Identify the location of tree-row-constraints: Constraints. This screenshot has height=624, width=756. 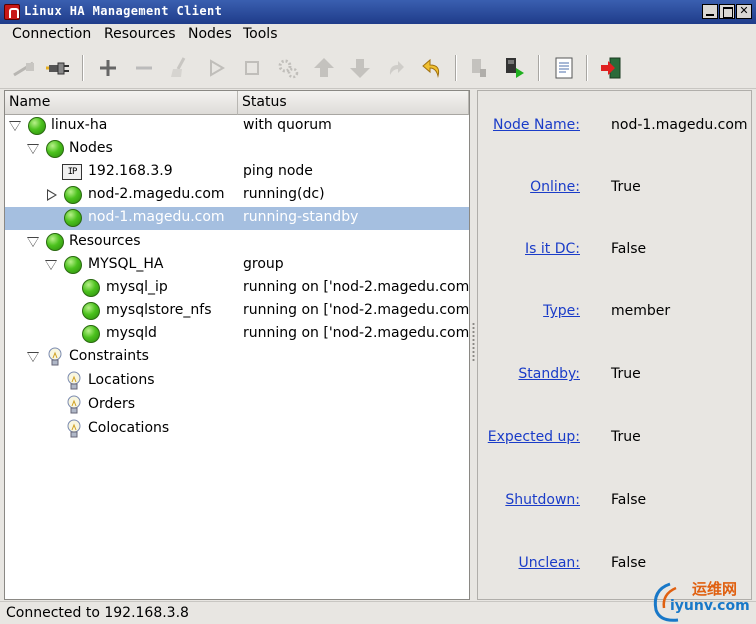
(237, 357).